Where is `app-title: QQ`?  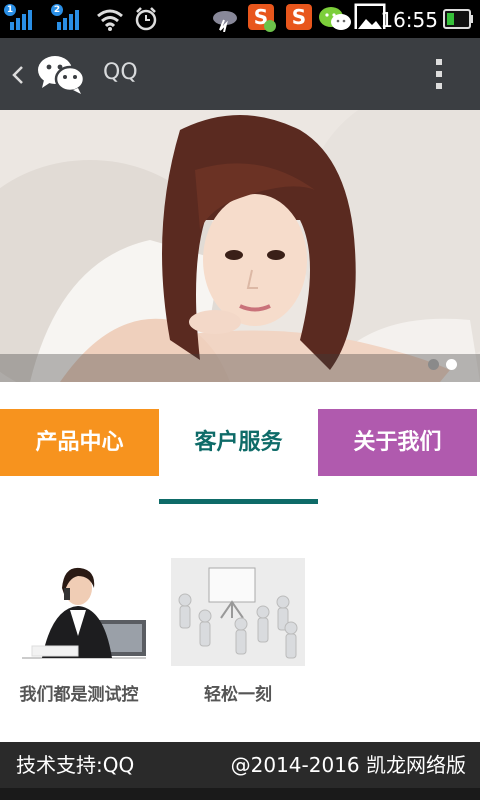 app-title: QQ is located at coordinates (120, 72).